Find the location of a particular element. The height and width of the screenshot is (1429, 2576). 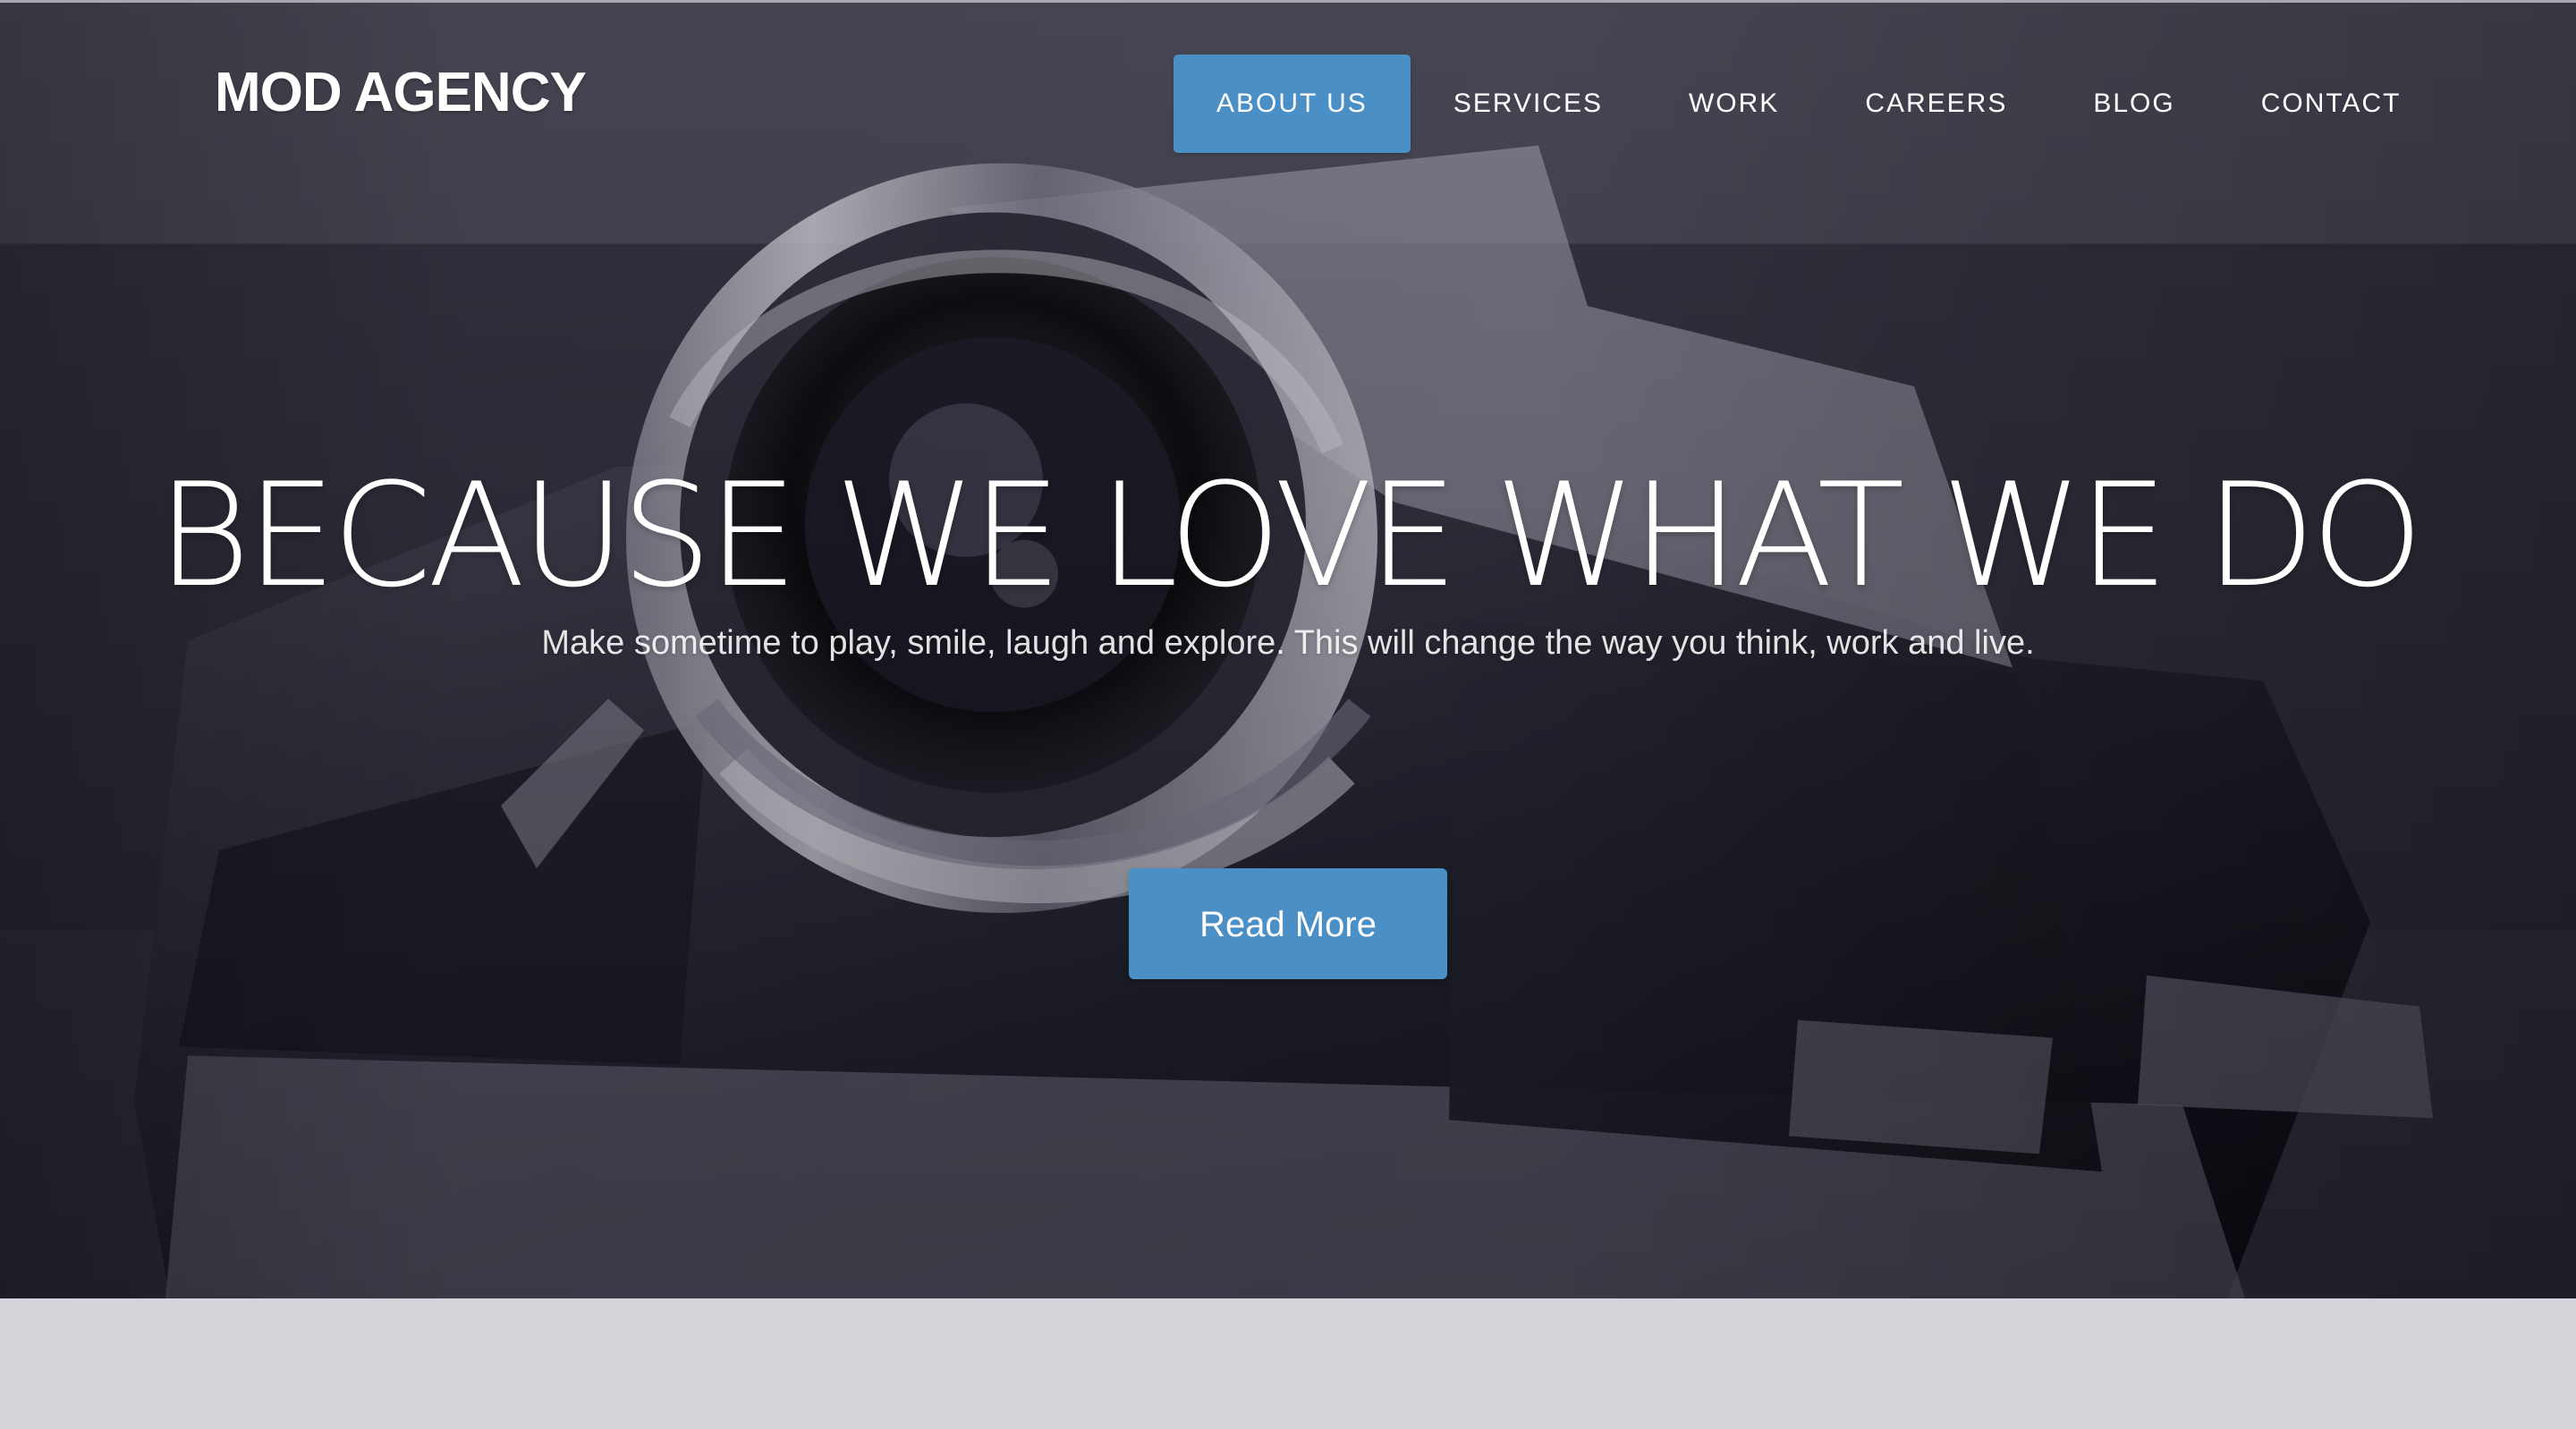

nav-item-blog: BLOG is located at coordinates (2133, 104).